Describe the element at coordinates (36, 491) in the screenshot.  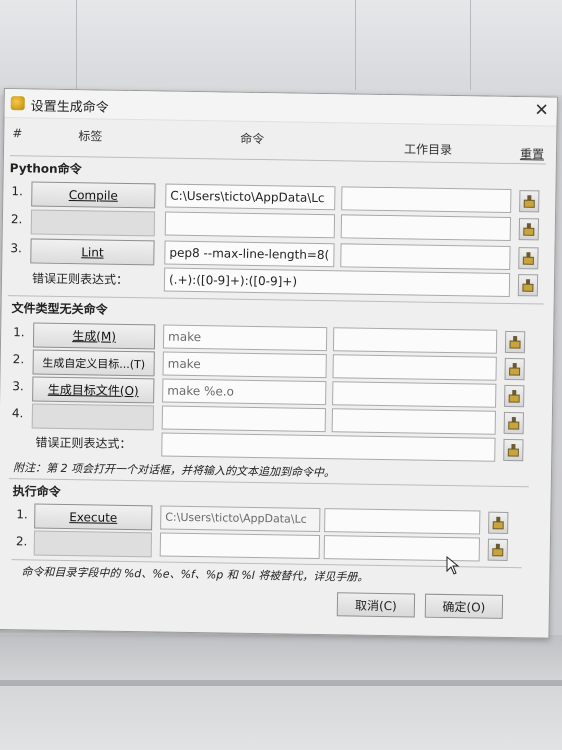
I see `execute-section-title: 执行命令` at that location.